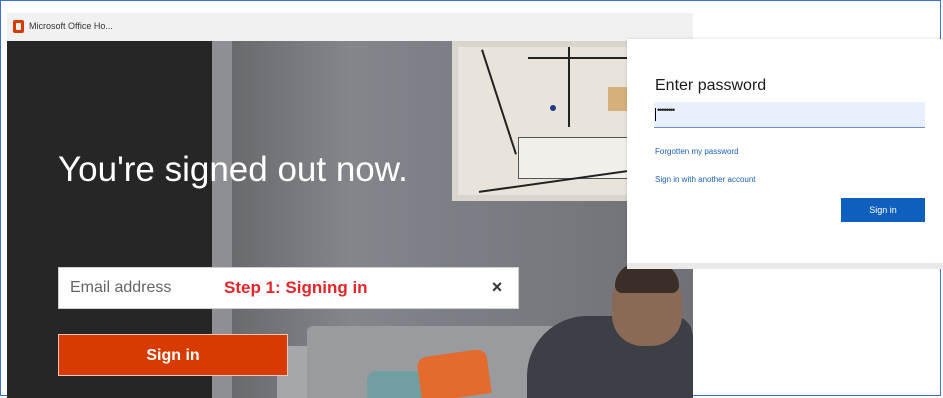 The image size is (943, 398). I want to click on email-placeholder: Email address, so click(121, 287).